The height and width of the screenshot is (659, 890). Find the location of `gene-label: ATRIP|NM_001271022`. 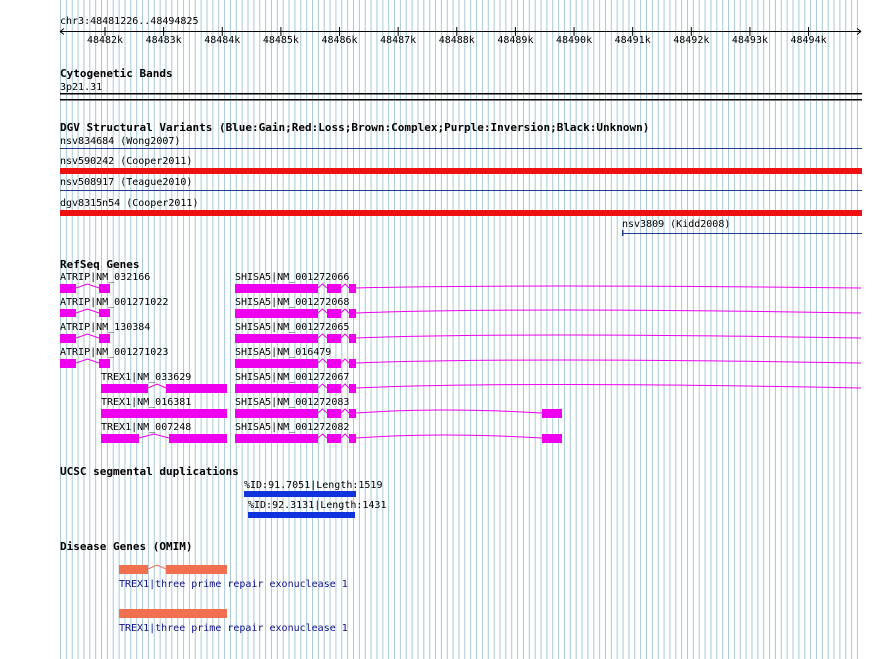

gene-label: ATRIP|NM_001271022 is located at coordinates (114, 302).